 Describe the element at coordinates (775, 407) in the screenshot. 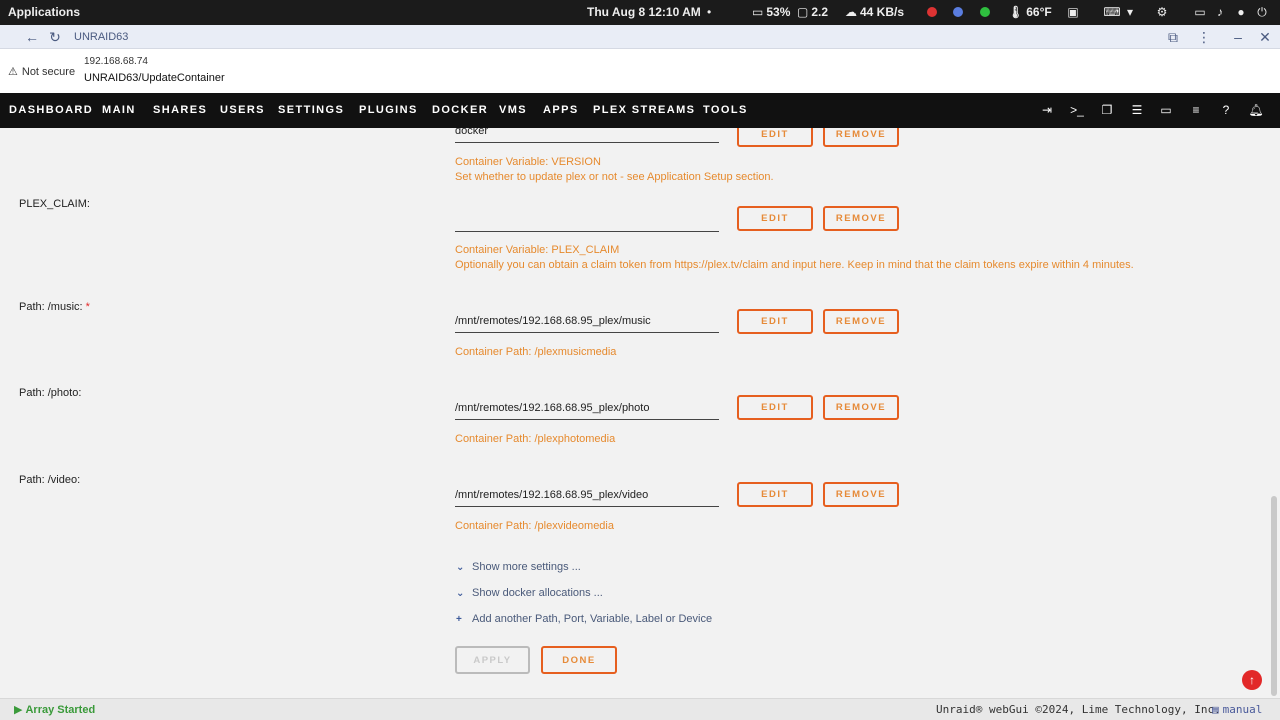

I see `path-photo-edit-button: EDIT` at that location.